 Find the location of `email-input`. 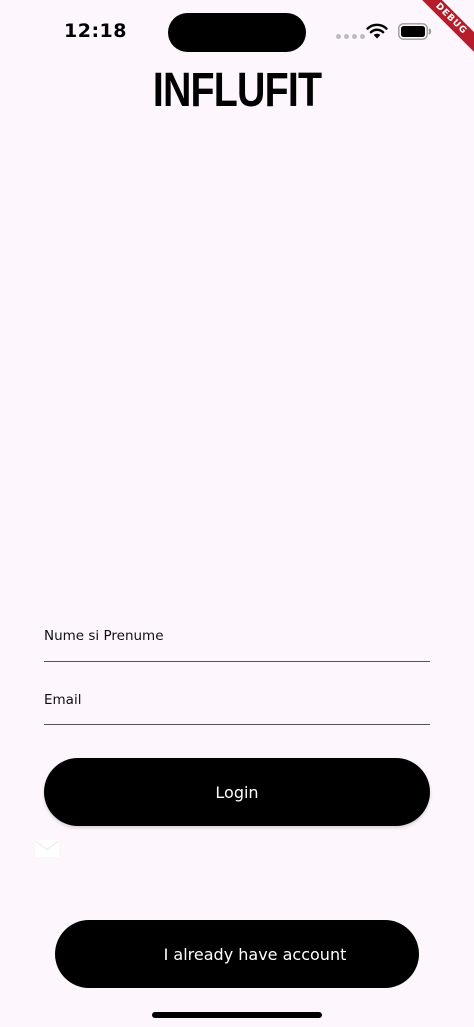

email-input is located at coordinates (239, 707).